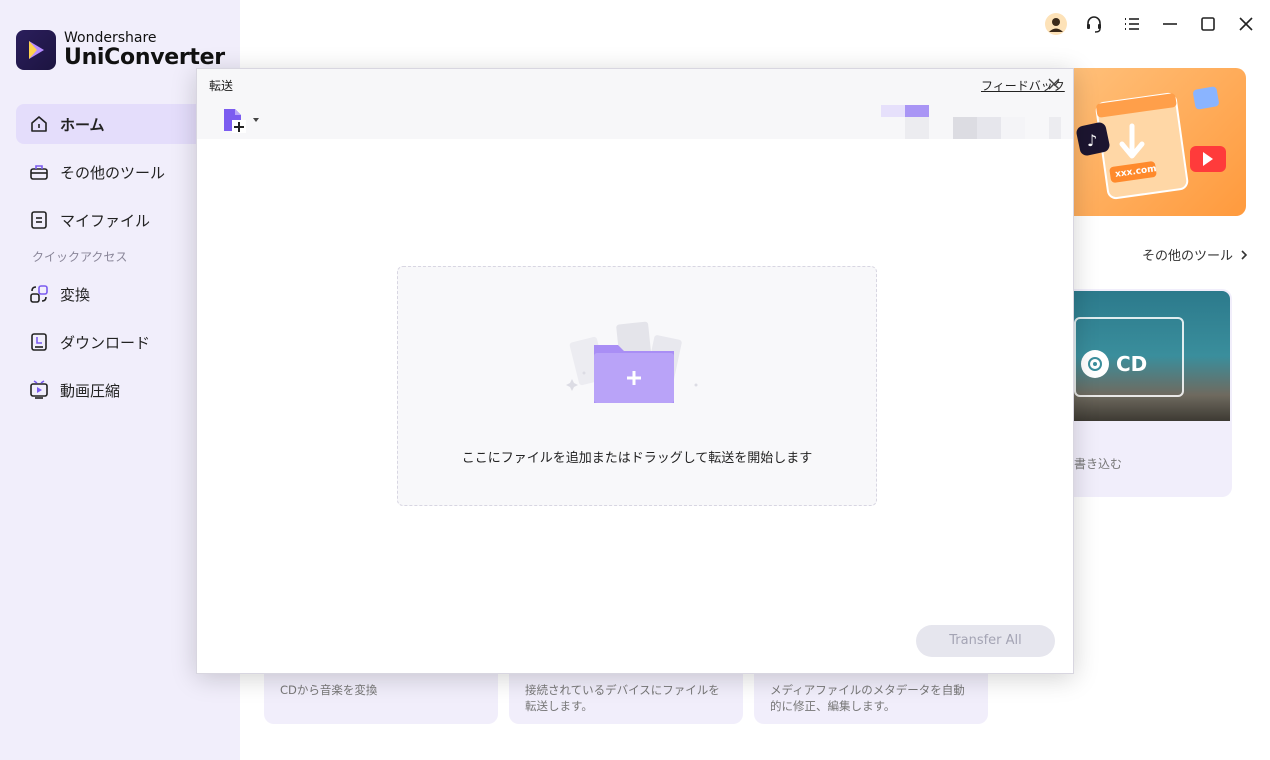  Describe the element at coordinates (1113, 364) in the screenshot. I see `cd-title: CD` at that location.